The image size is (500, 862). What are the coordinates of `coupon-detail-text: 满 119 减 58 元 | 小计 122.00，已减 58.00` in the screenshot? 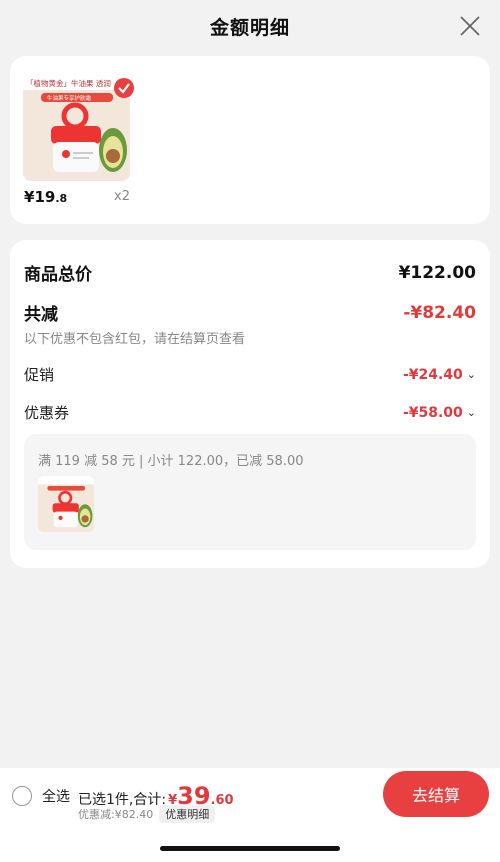 It's located at (171, 461).